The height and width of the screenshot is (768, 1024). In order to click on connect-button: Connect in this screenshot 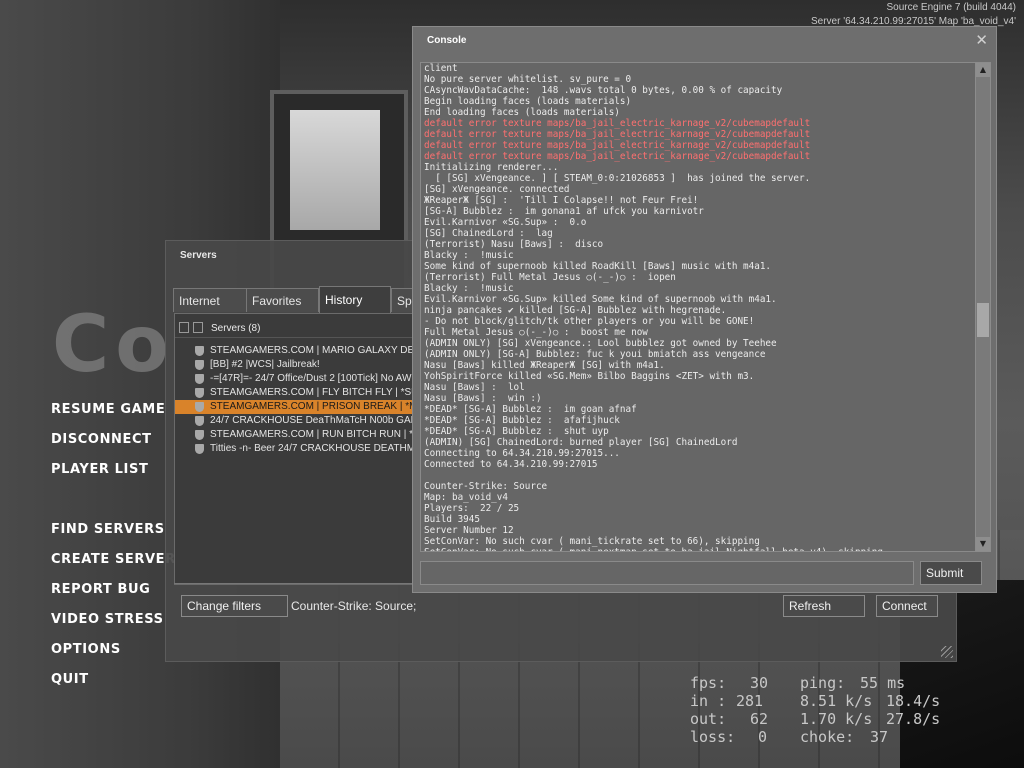, I will do `click(907, 606)`.